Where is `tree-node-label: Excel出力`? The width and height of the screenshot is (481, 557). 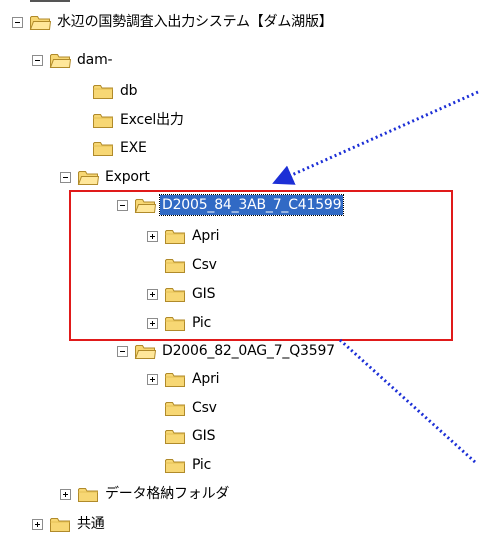
tree-node-label: Excel出力 is located at coordinates (152, 120).